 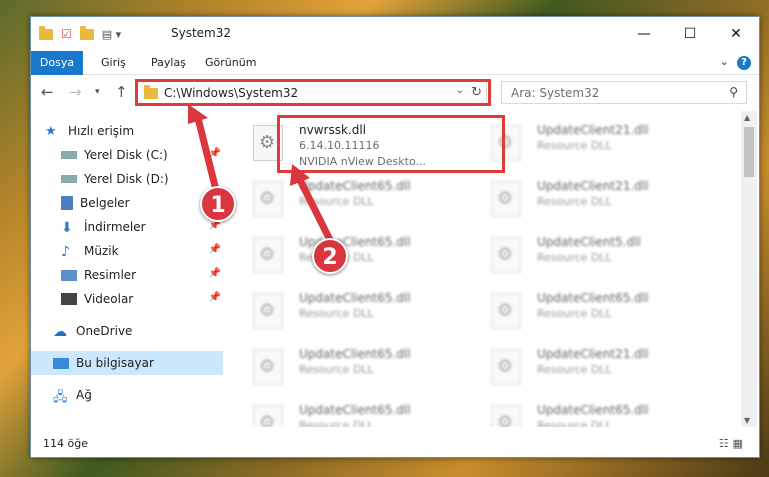 What do you see at coordinates (391, 144) in the screenshot?
I see `file-highlight-box` at bounding box center [391, 144].